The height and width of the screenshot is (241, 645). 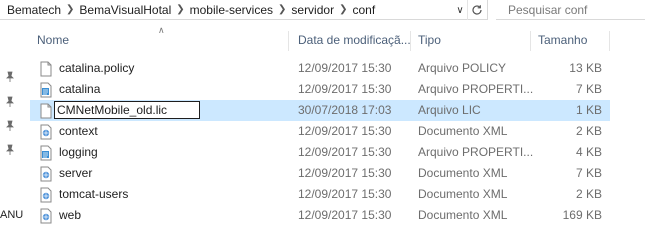 I want to click on breadcrumb-item-bematech: Bematech, so click(x=34, y=10).